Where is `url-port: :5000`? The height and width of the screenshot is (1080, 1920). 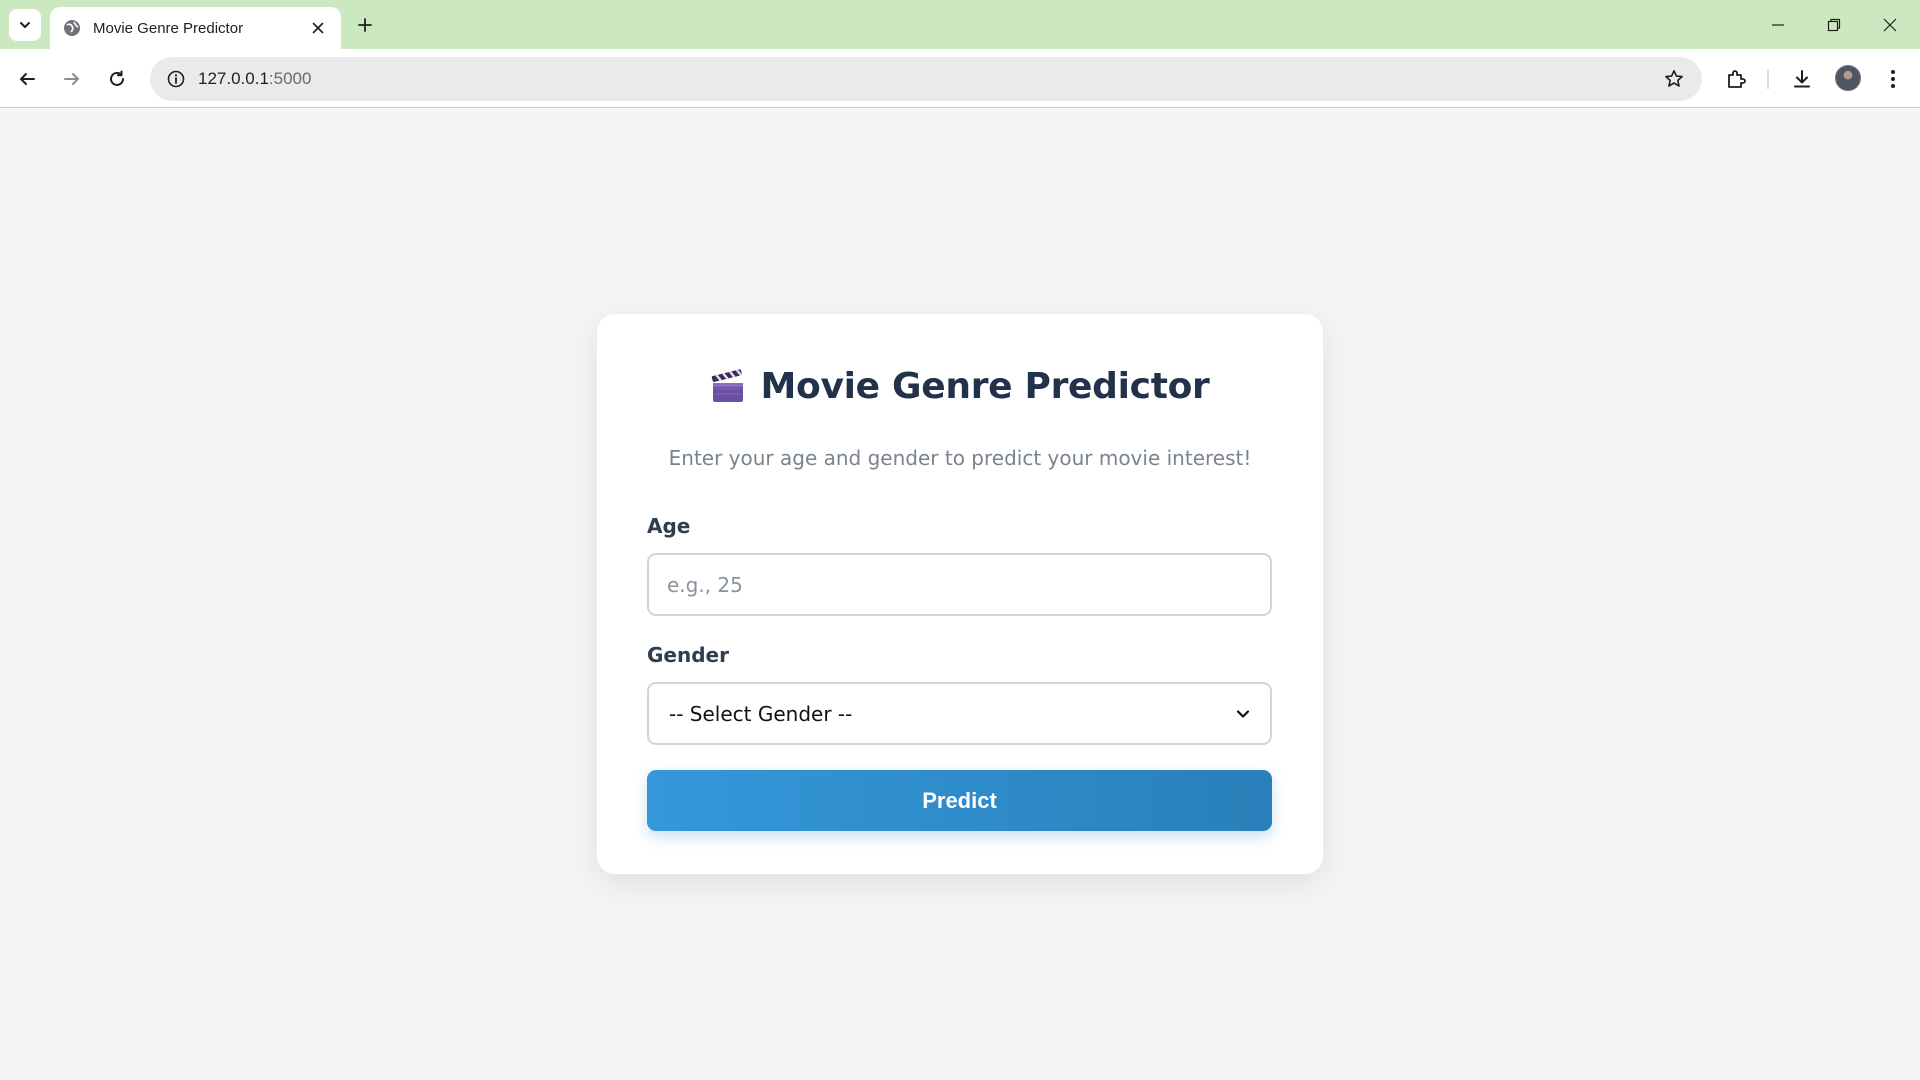
url-port: :5000 is located at coordinates (290, 78).